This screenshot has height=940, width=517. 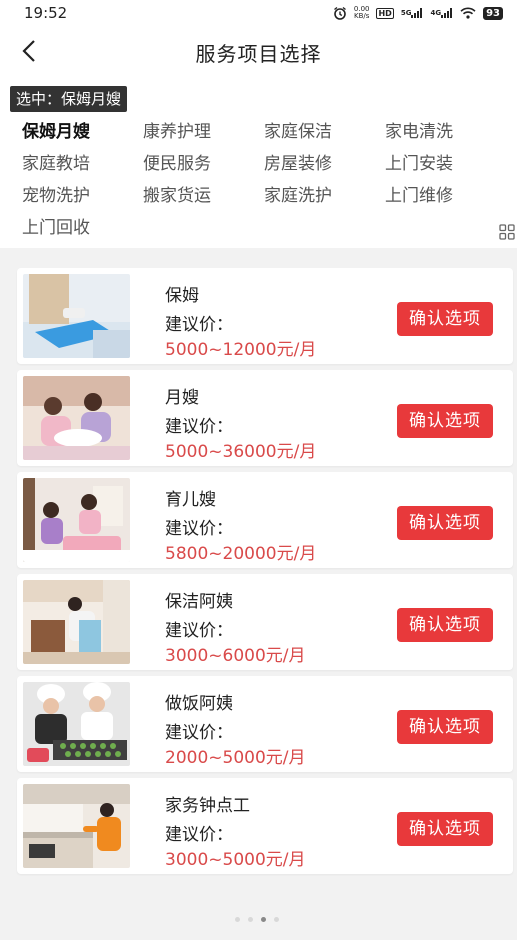 What do you see at coordinates (203, 164) in the screenshot?
I see `category-item: 便民服务` at bounding box center [203, 164].